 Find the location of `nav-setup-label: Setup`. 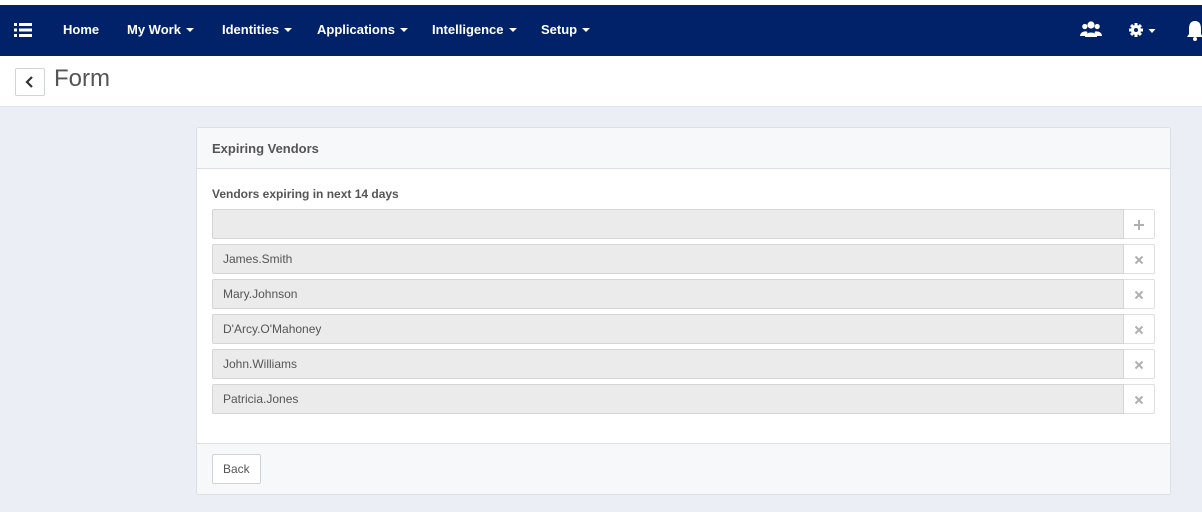

nav-setup-label: Setup is located at coordinates (559, 29).